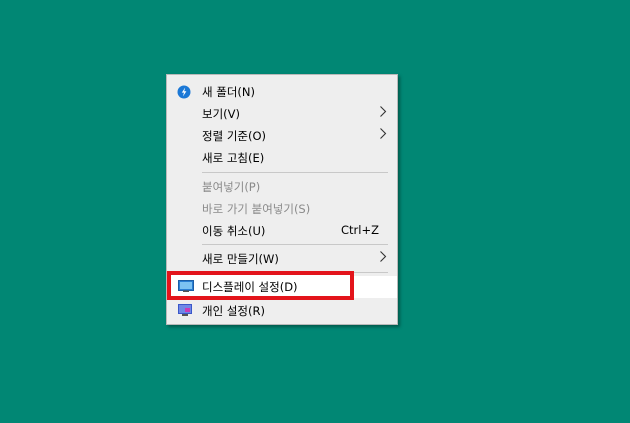 This screenshot has width=630, height=423. Describe the element at coordinates (250, 287) in the screenshot. I see `menu-item-label: 디스플레이 설정(D)` at that location.